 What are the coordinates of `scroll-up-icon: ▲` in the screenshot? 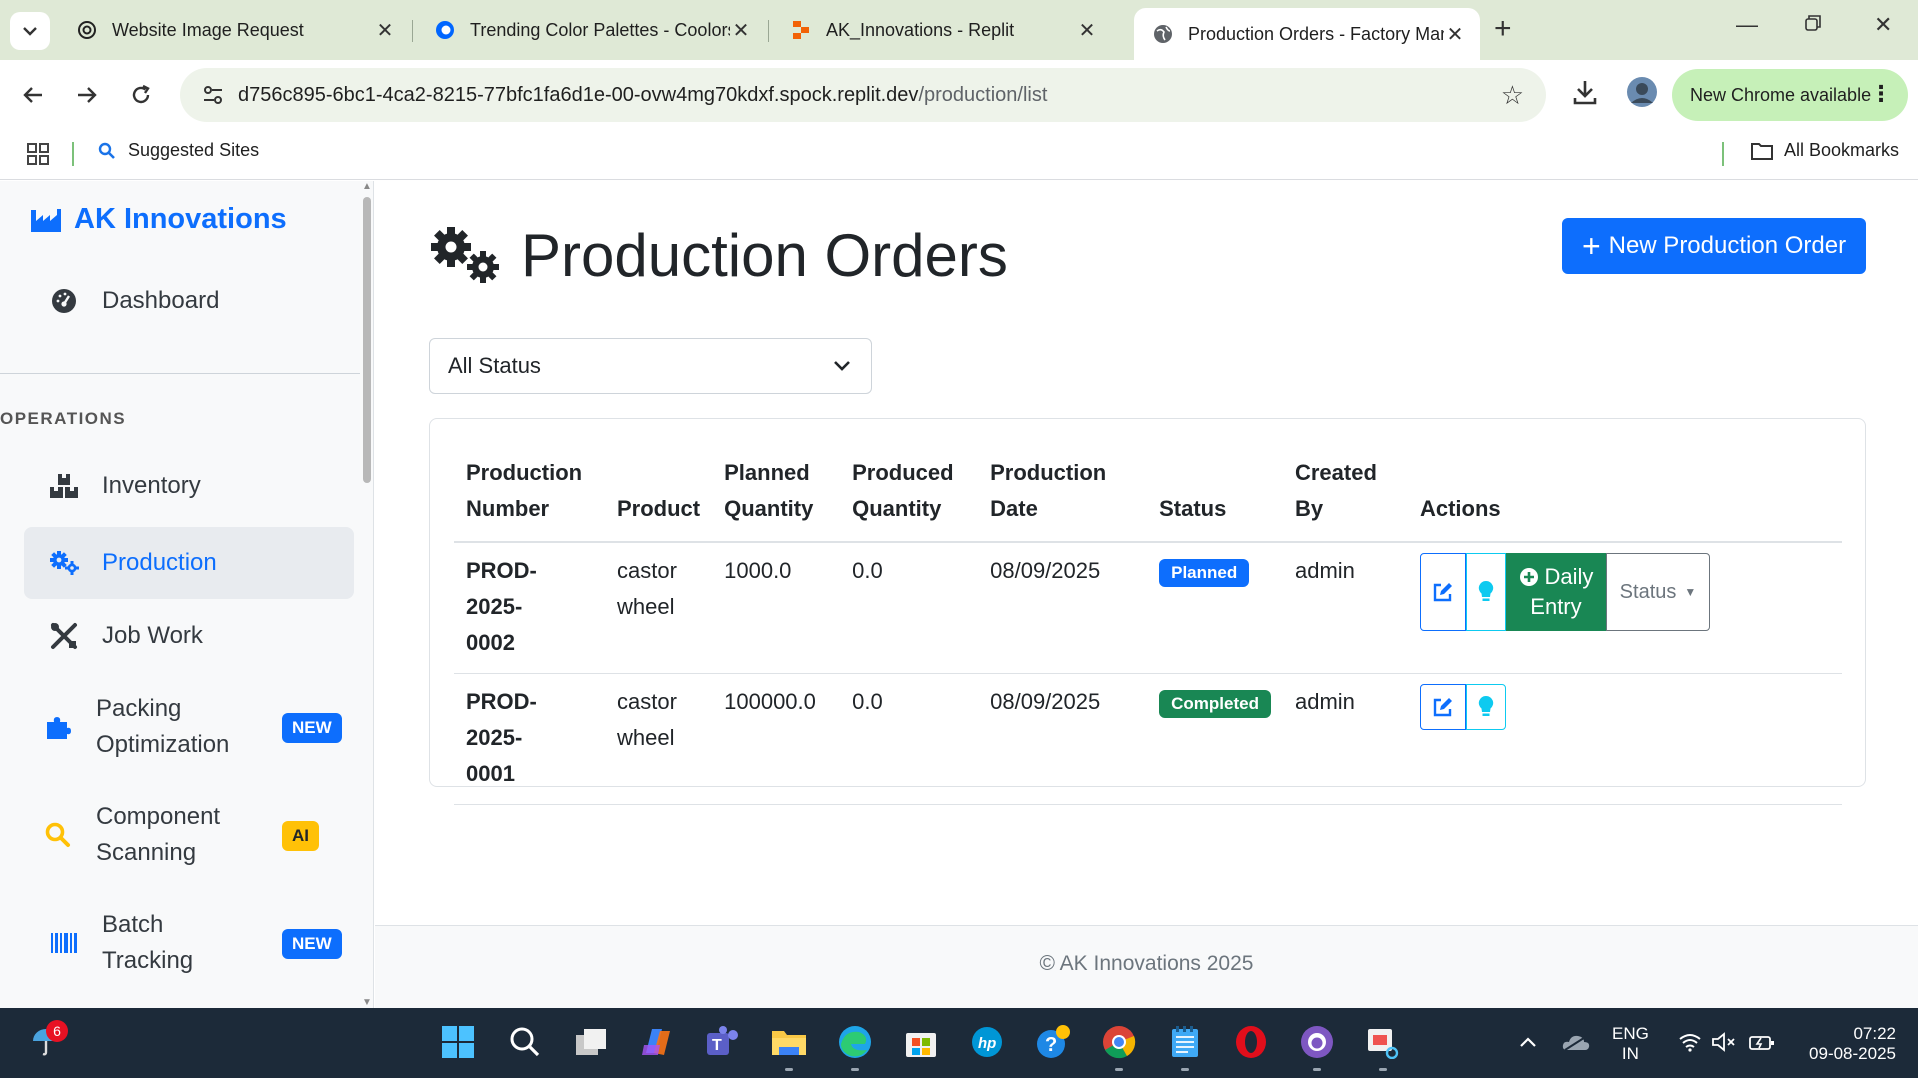 It's located at (367, 186).